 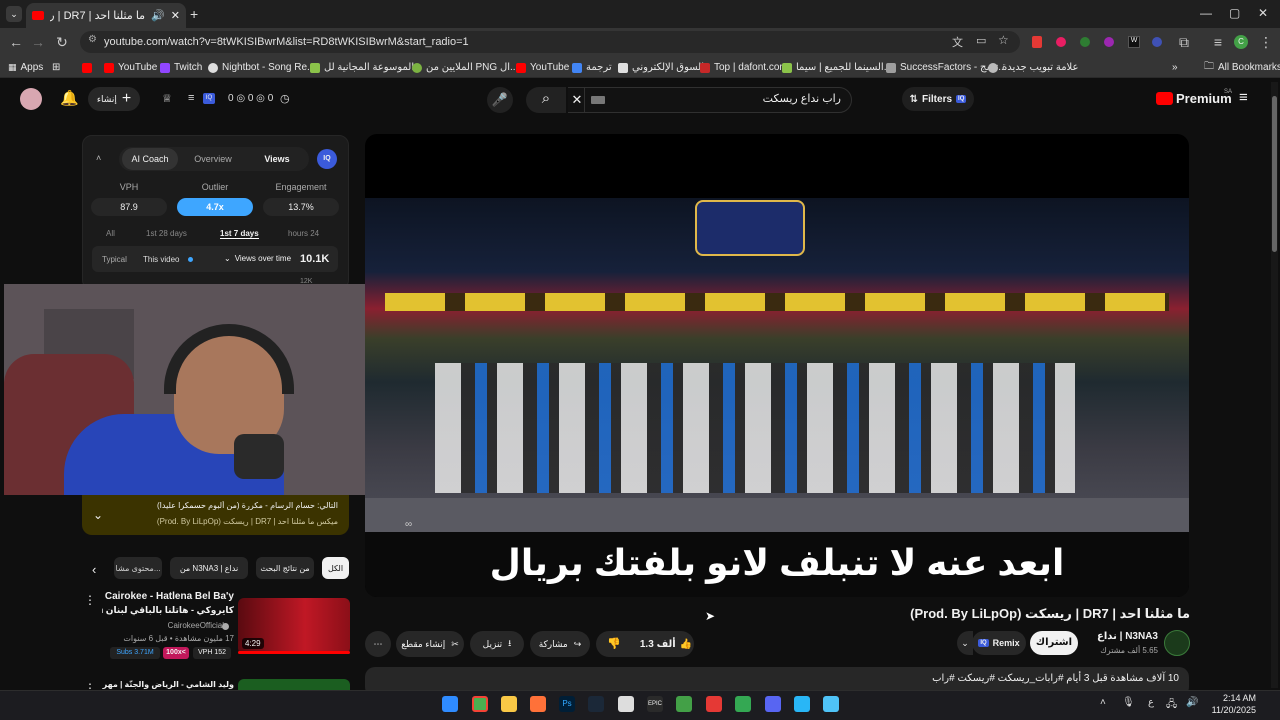 I want to click on extensions-puzzle-icon: ⧉, so click(x=1184, y=42).